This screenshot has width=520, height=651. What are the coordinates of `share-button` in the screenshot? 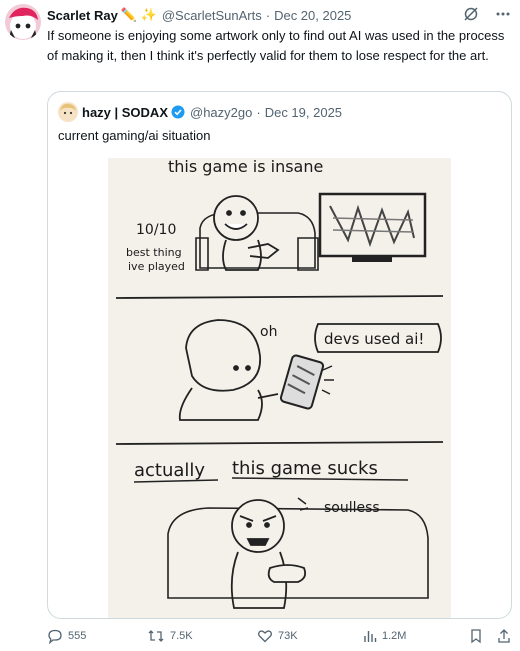 It's located at (504, 636).